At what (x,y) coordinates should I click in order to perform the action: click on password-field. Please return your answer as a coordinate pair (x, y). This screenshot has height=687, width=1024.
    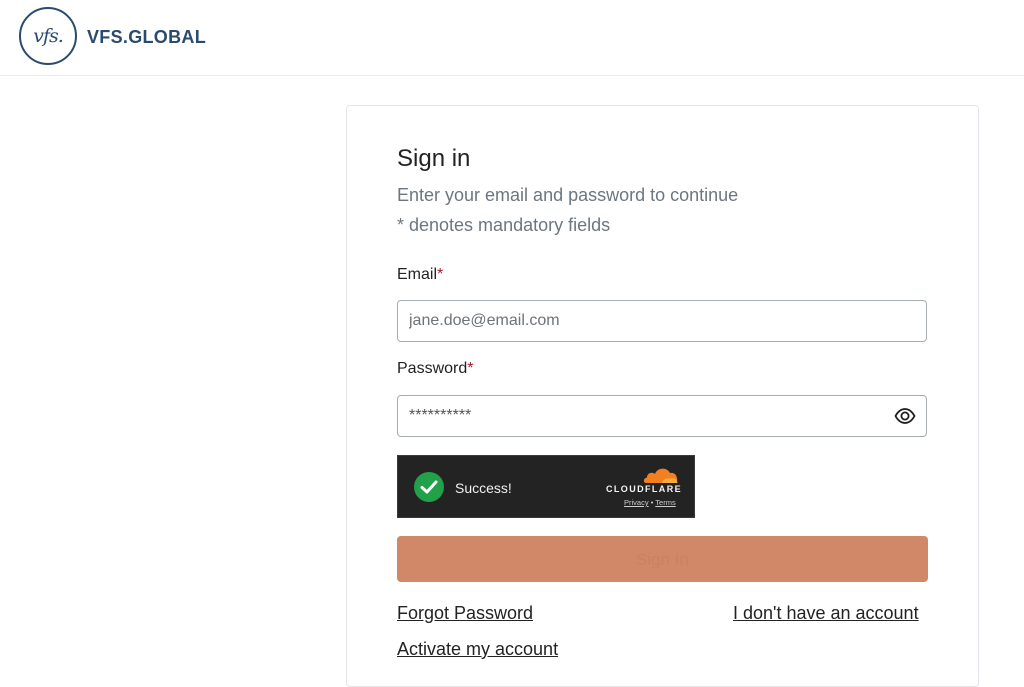
    Looking at the image, I should click on (644, 416).